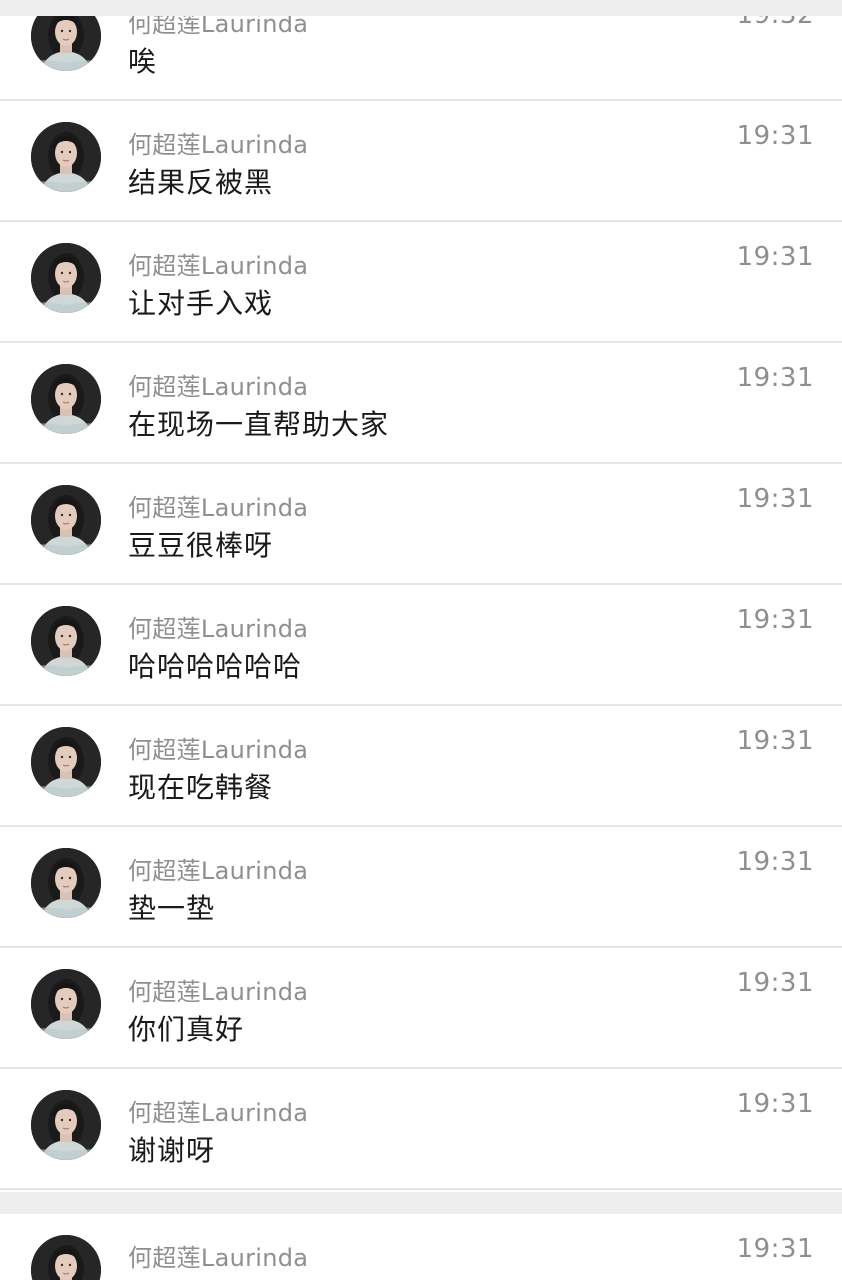 The height and width of the screenshot is (1280, 842). What do you see at coordinates (421, 766) in the screenshot?
I see `message-row: 何超莲Laurinda 现在吃韩餐 19:31` at bounding box center [421, 766].